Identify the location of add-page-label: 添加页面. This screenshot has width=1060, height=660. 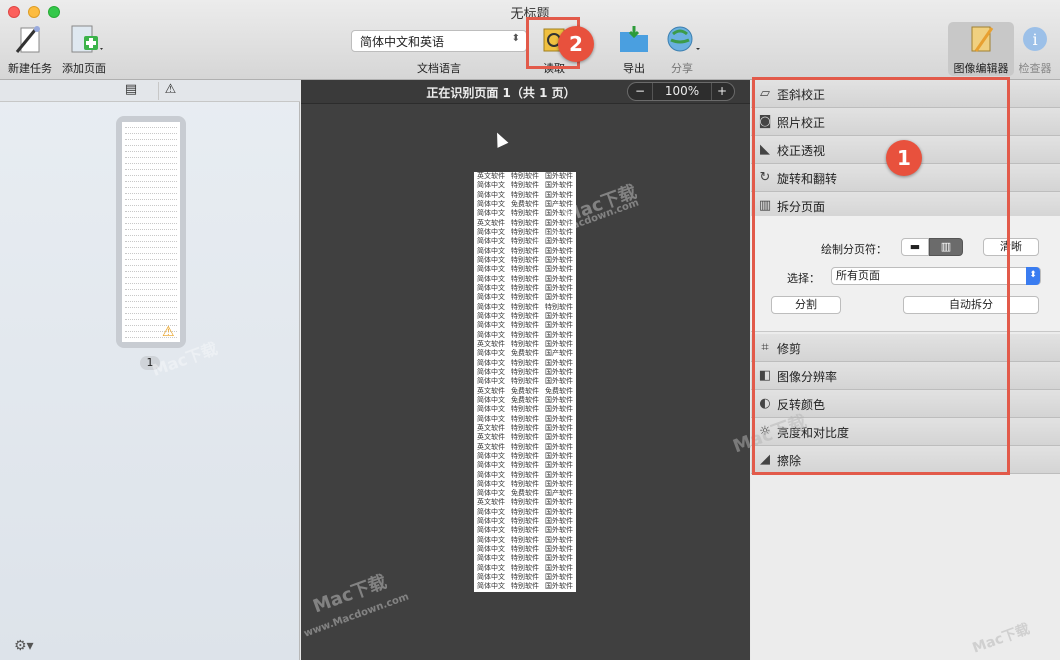
(84, 68).